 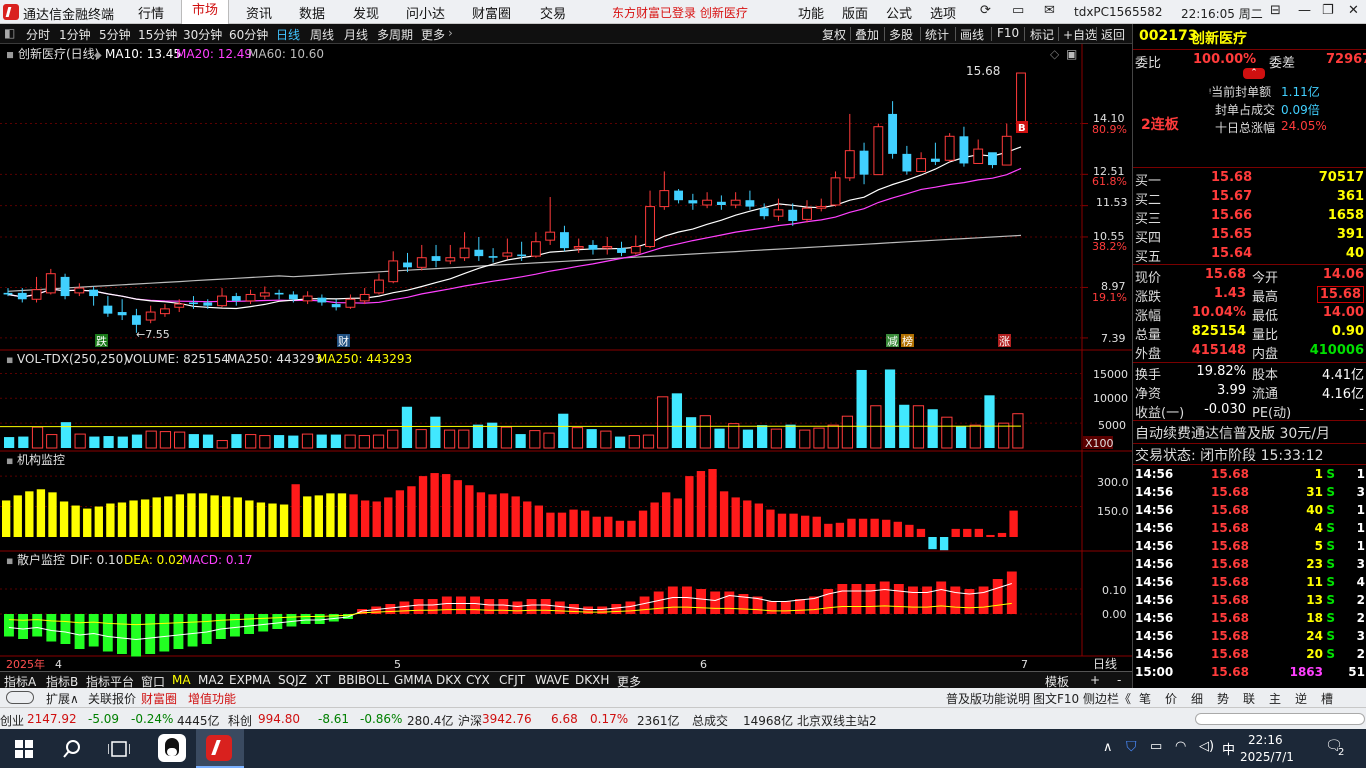 I want to click on shield-icon: ⛉, so click(x=1131, y=747).